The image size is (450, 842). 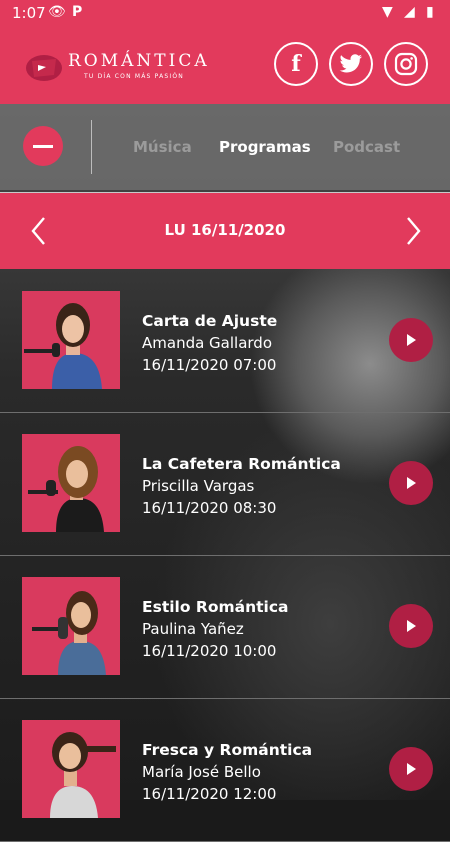 What do you see at coordinates (210, 321) in the screenshot?
I see `program-title: Carta de Ajuste` at bounding box center [210, 321].